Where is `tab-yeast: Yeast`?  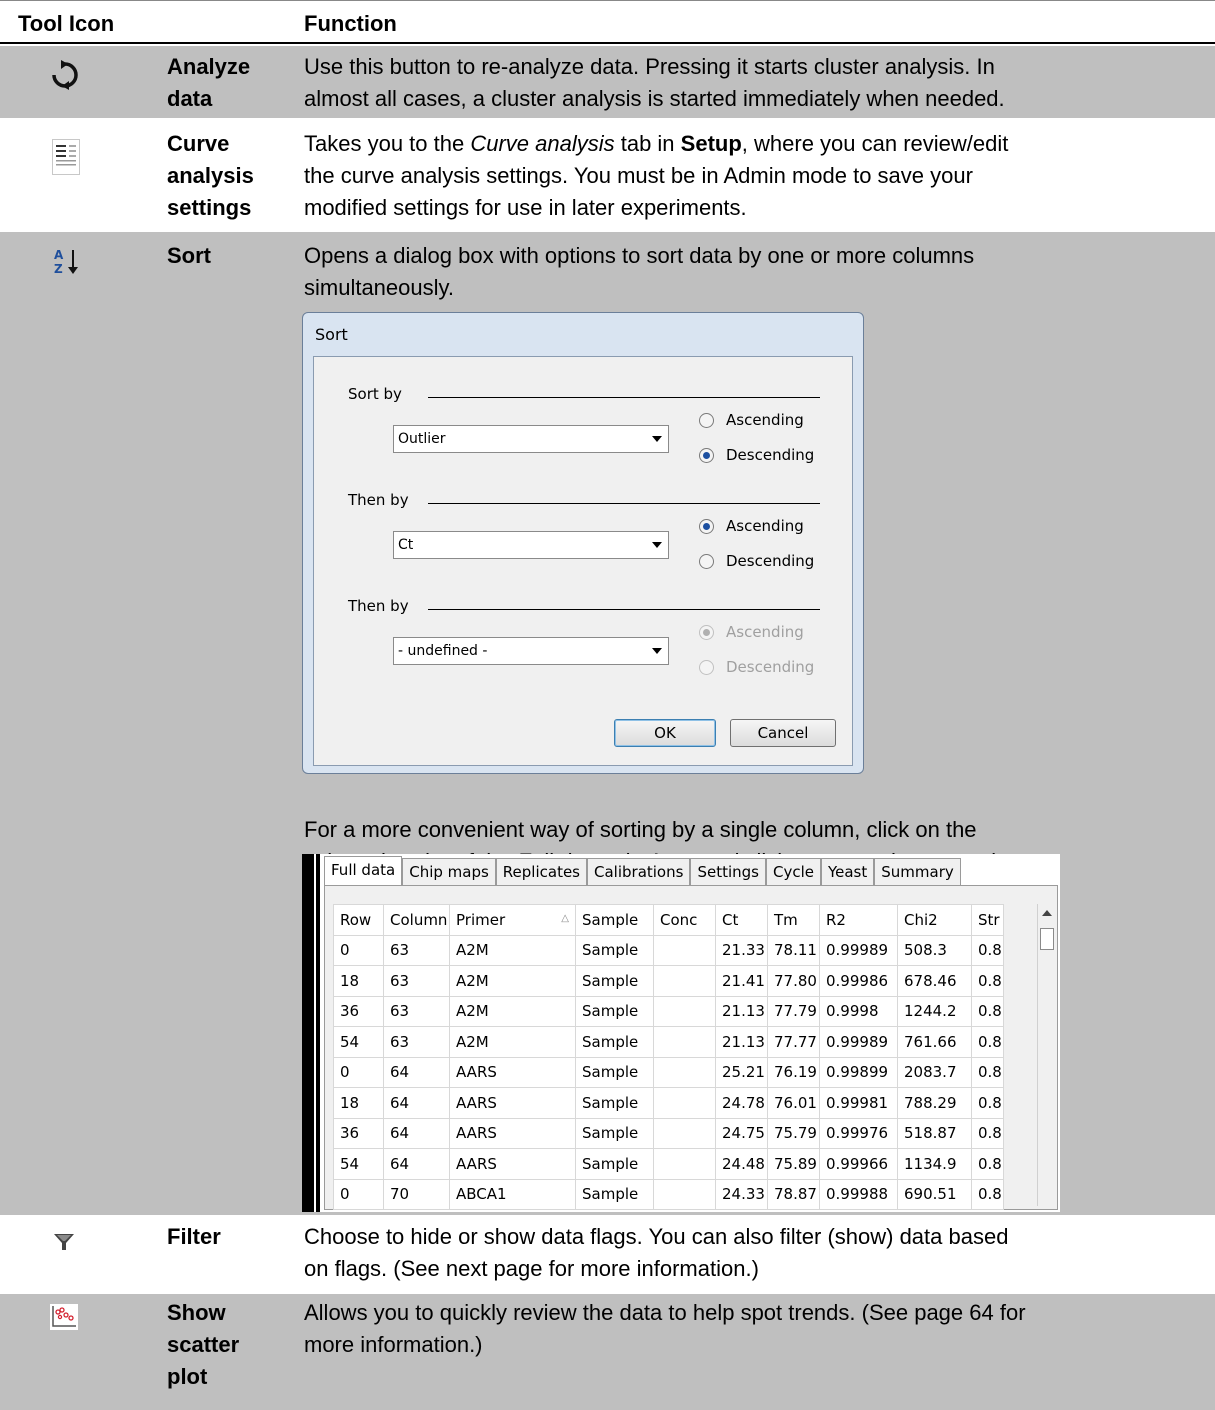 tab-yeast: Yeast is located at coordinates (847, 872).